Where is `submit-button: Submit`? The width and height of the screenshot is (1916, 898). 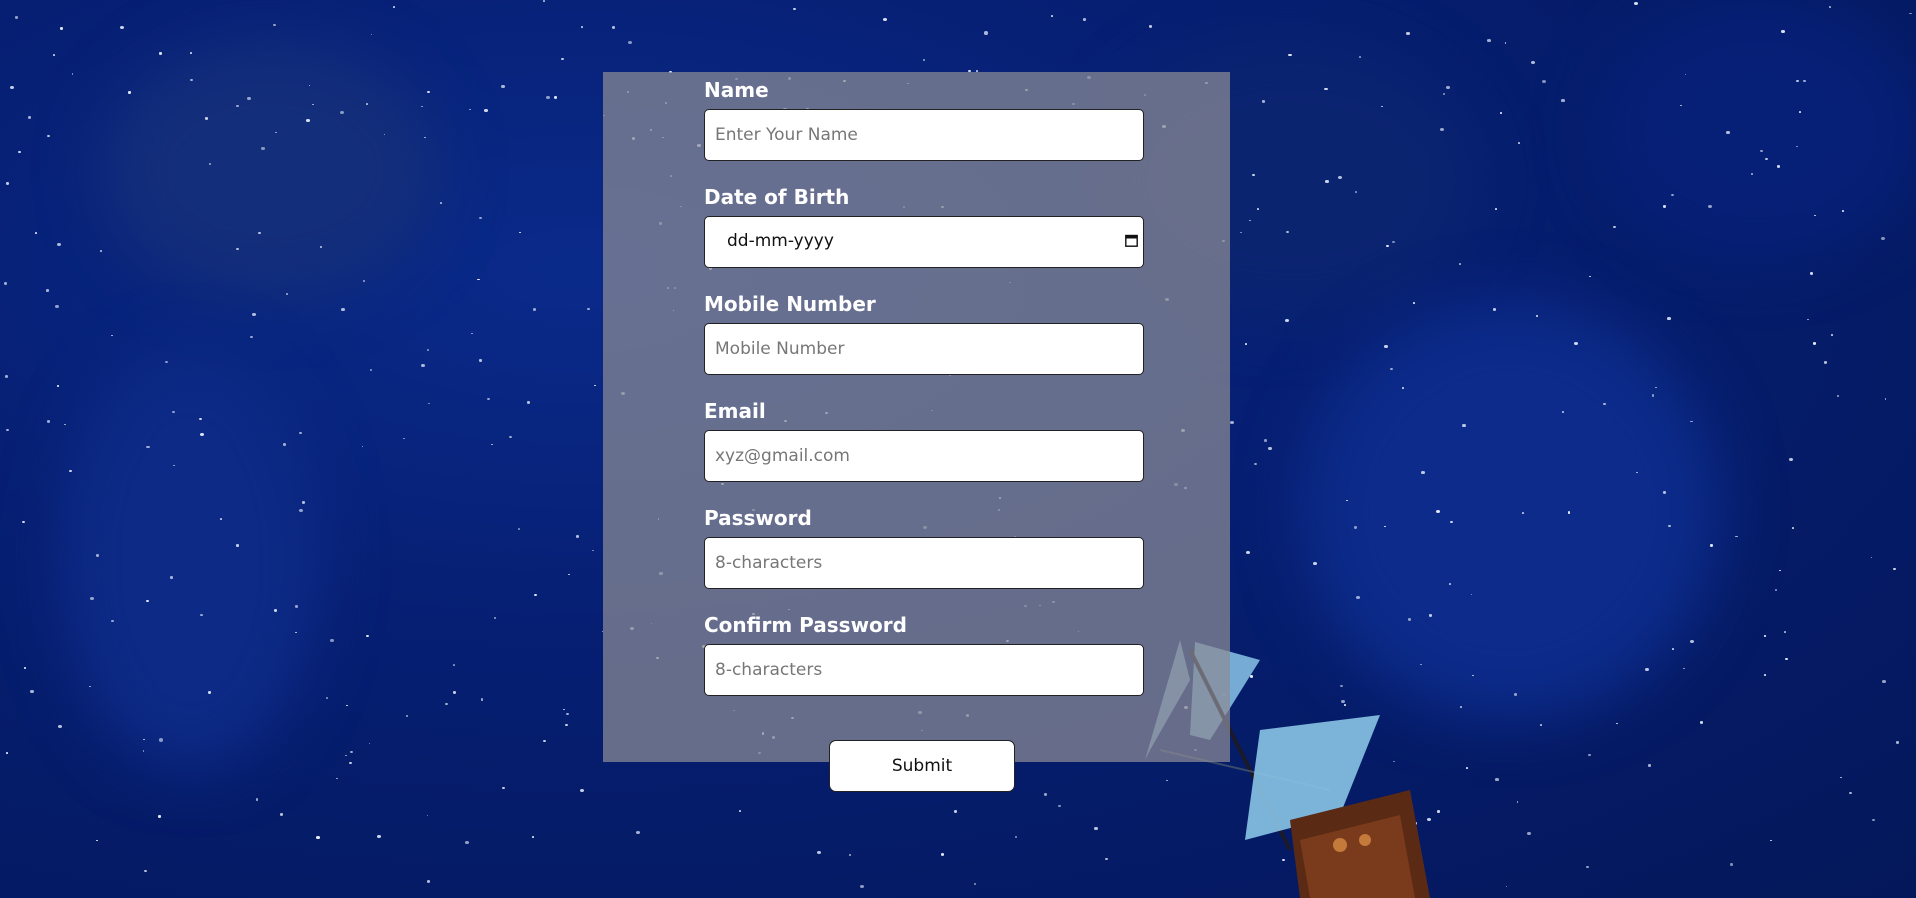 submit-button: Submit is located at coordinates (922, 766).